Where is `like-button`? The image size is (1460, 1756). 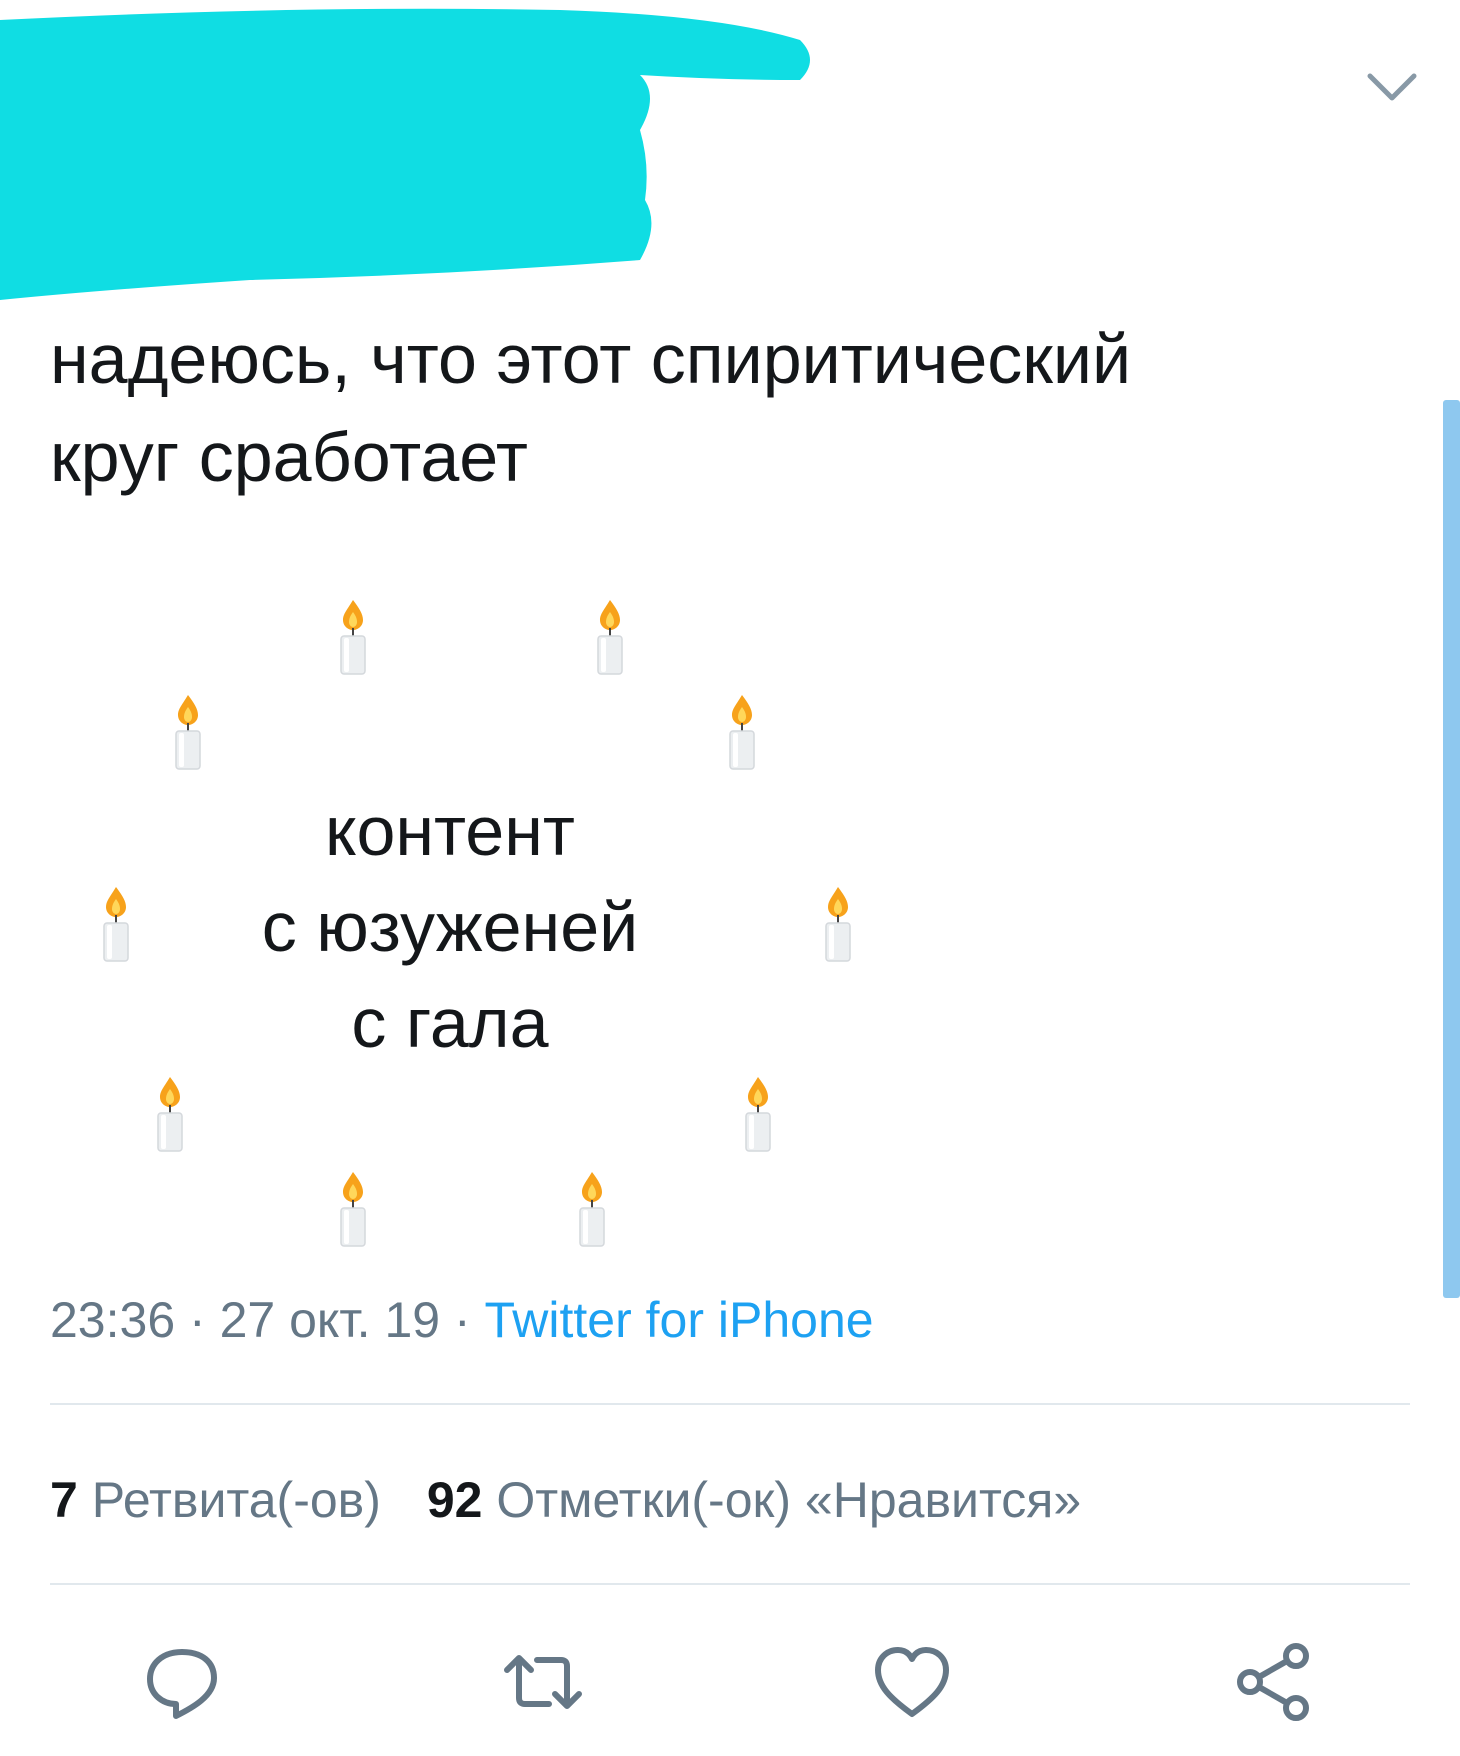
like-button is located at coordinates (912, 1682).